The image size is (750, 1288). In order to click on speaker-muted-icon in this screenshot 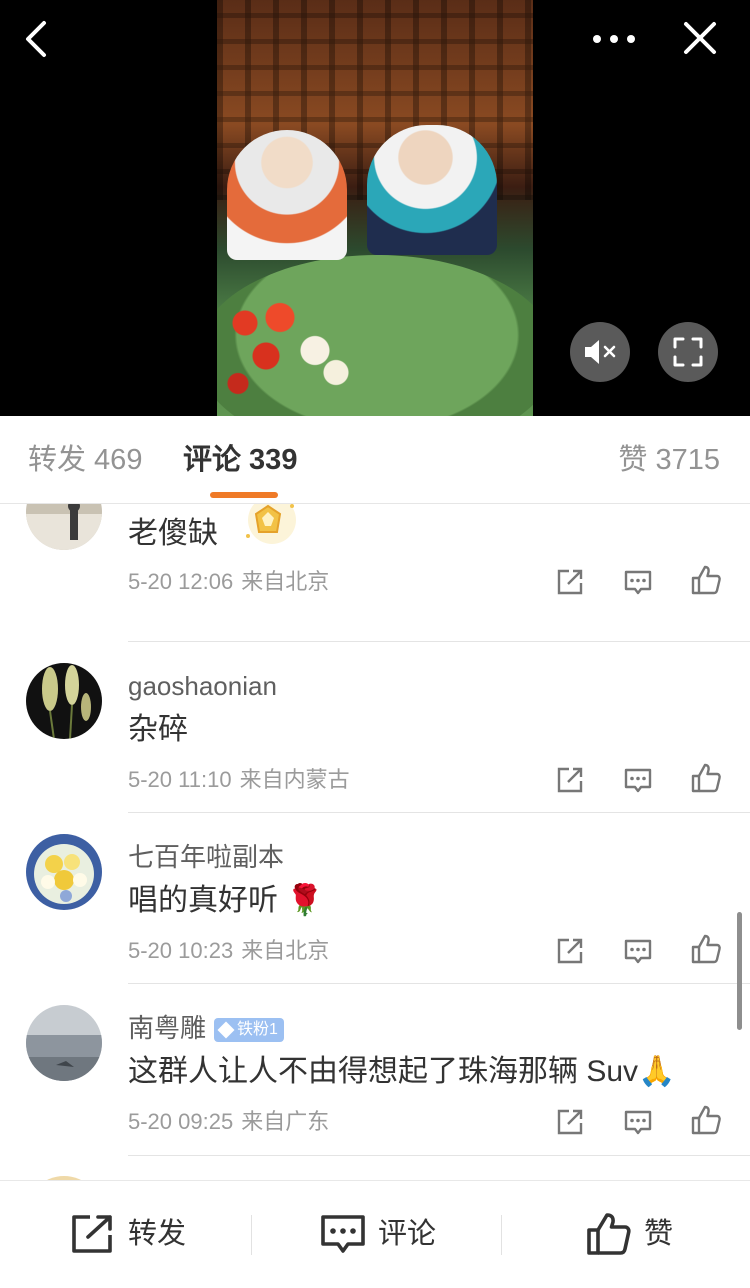, I will do `click(600, 352)`.